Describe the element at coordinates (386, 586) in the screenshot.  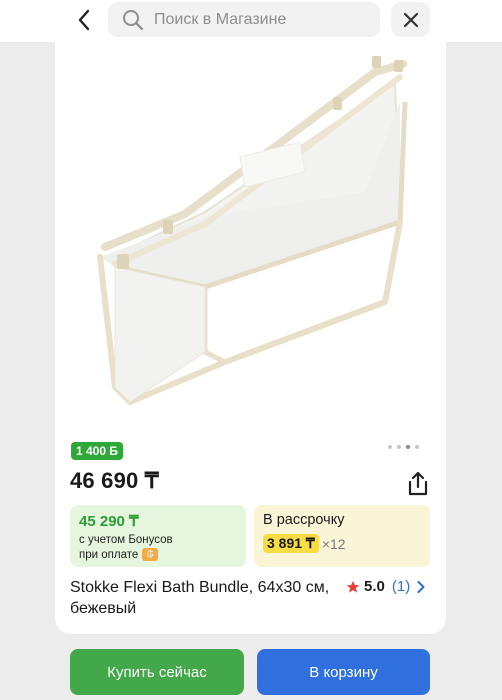
I see `rating-link: 5.0 (1)` at that location.